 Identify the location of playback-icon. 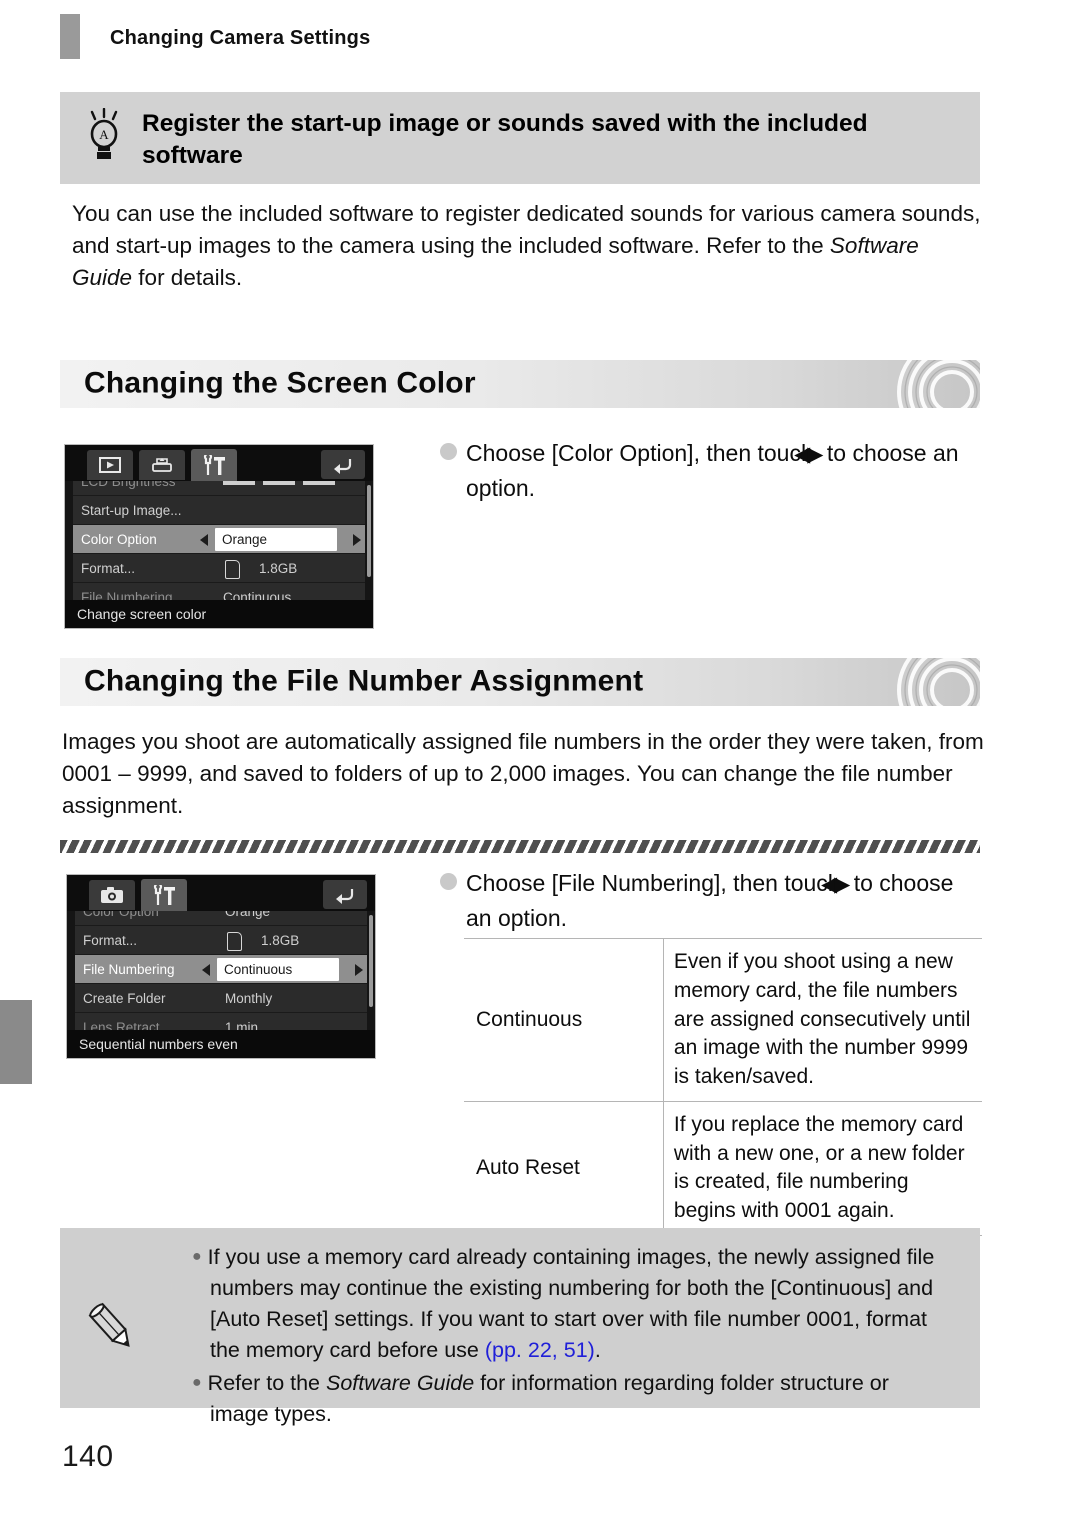
(110, 465).